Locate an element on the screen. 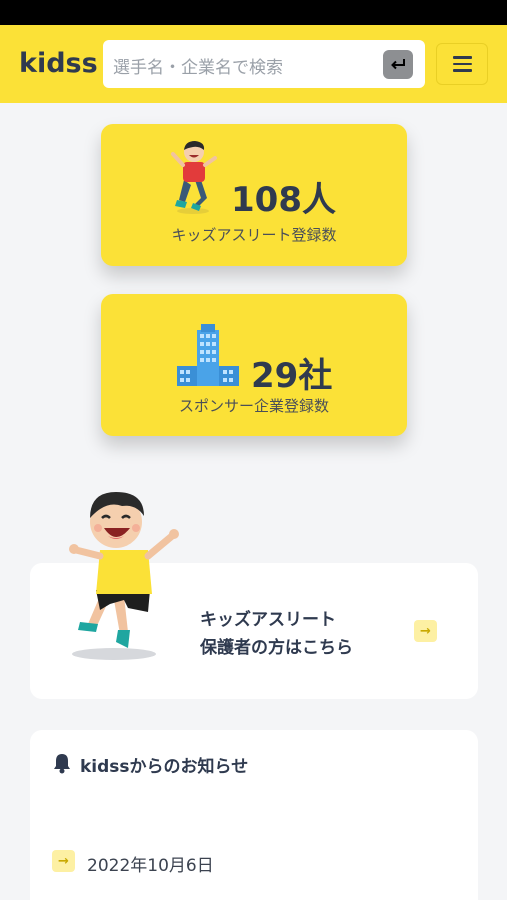 This screenshot has height=900, width=507. logo: kidss is located at coordinates (58, 63).